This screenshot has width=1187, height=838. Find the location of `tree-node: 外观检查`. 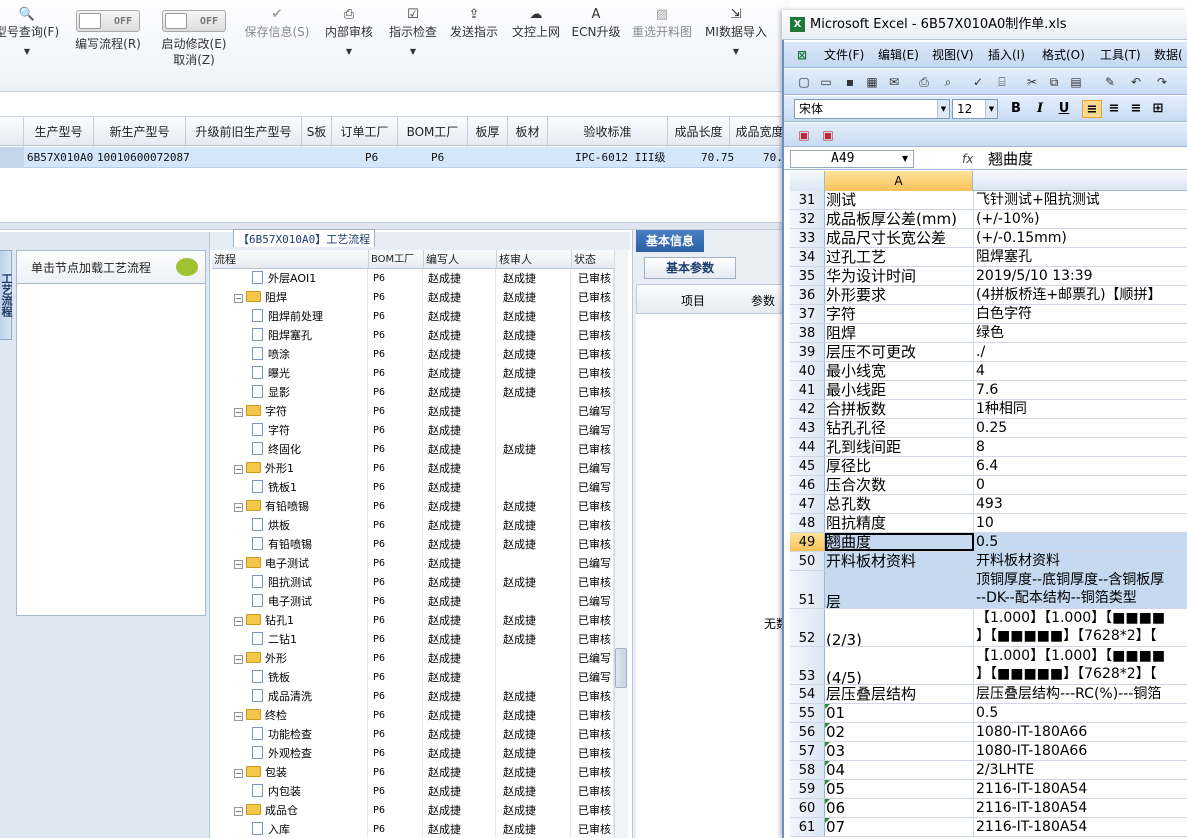

tree-node: 外观检查 is located at coordinates (290, 753).